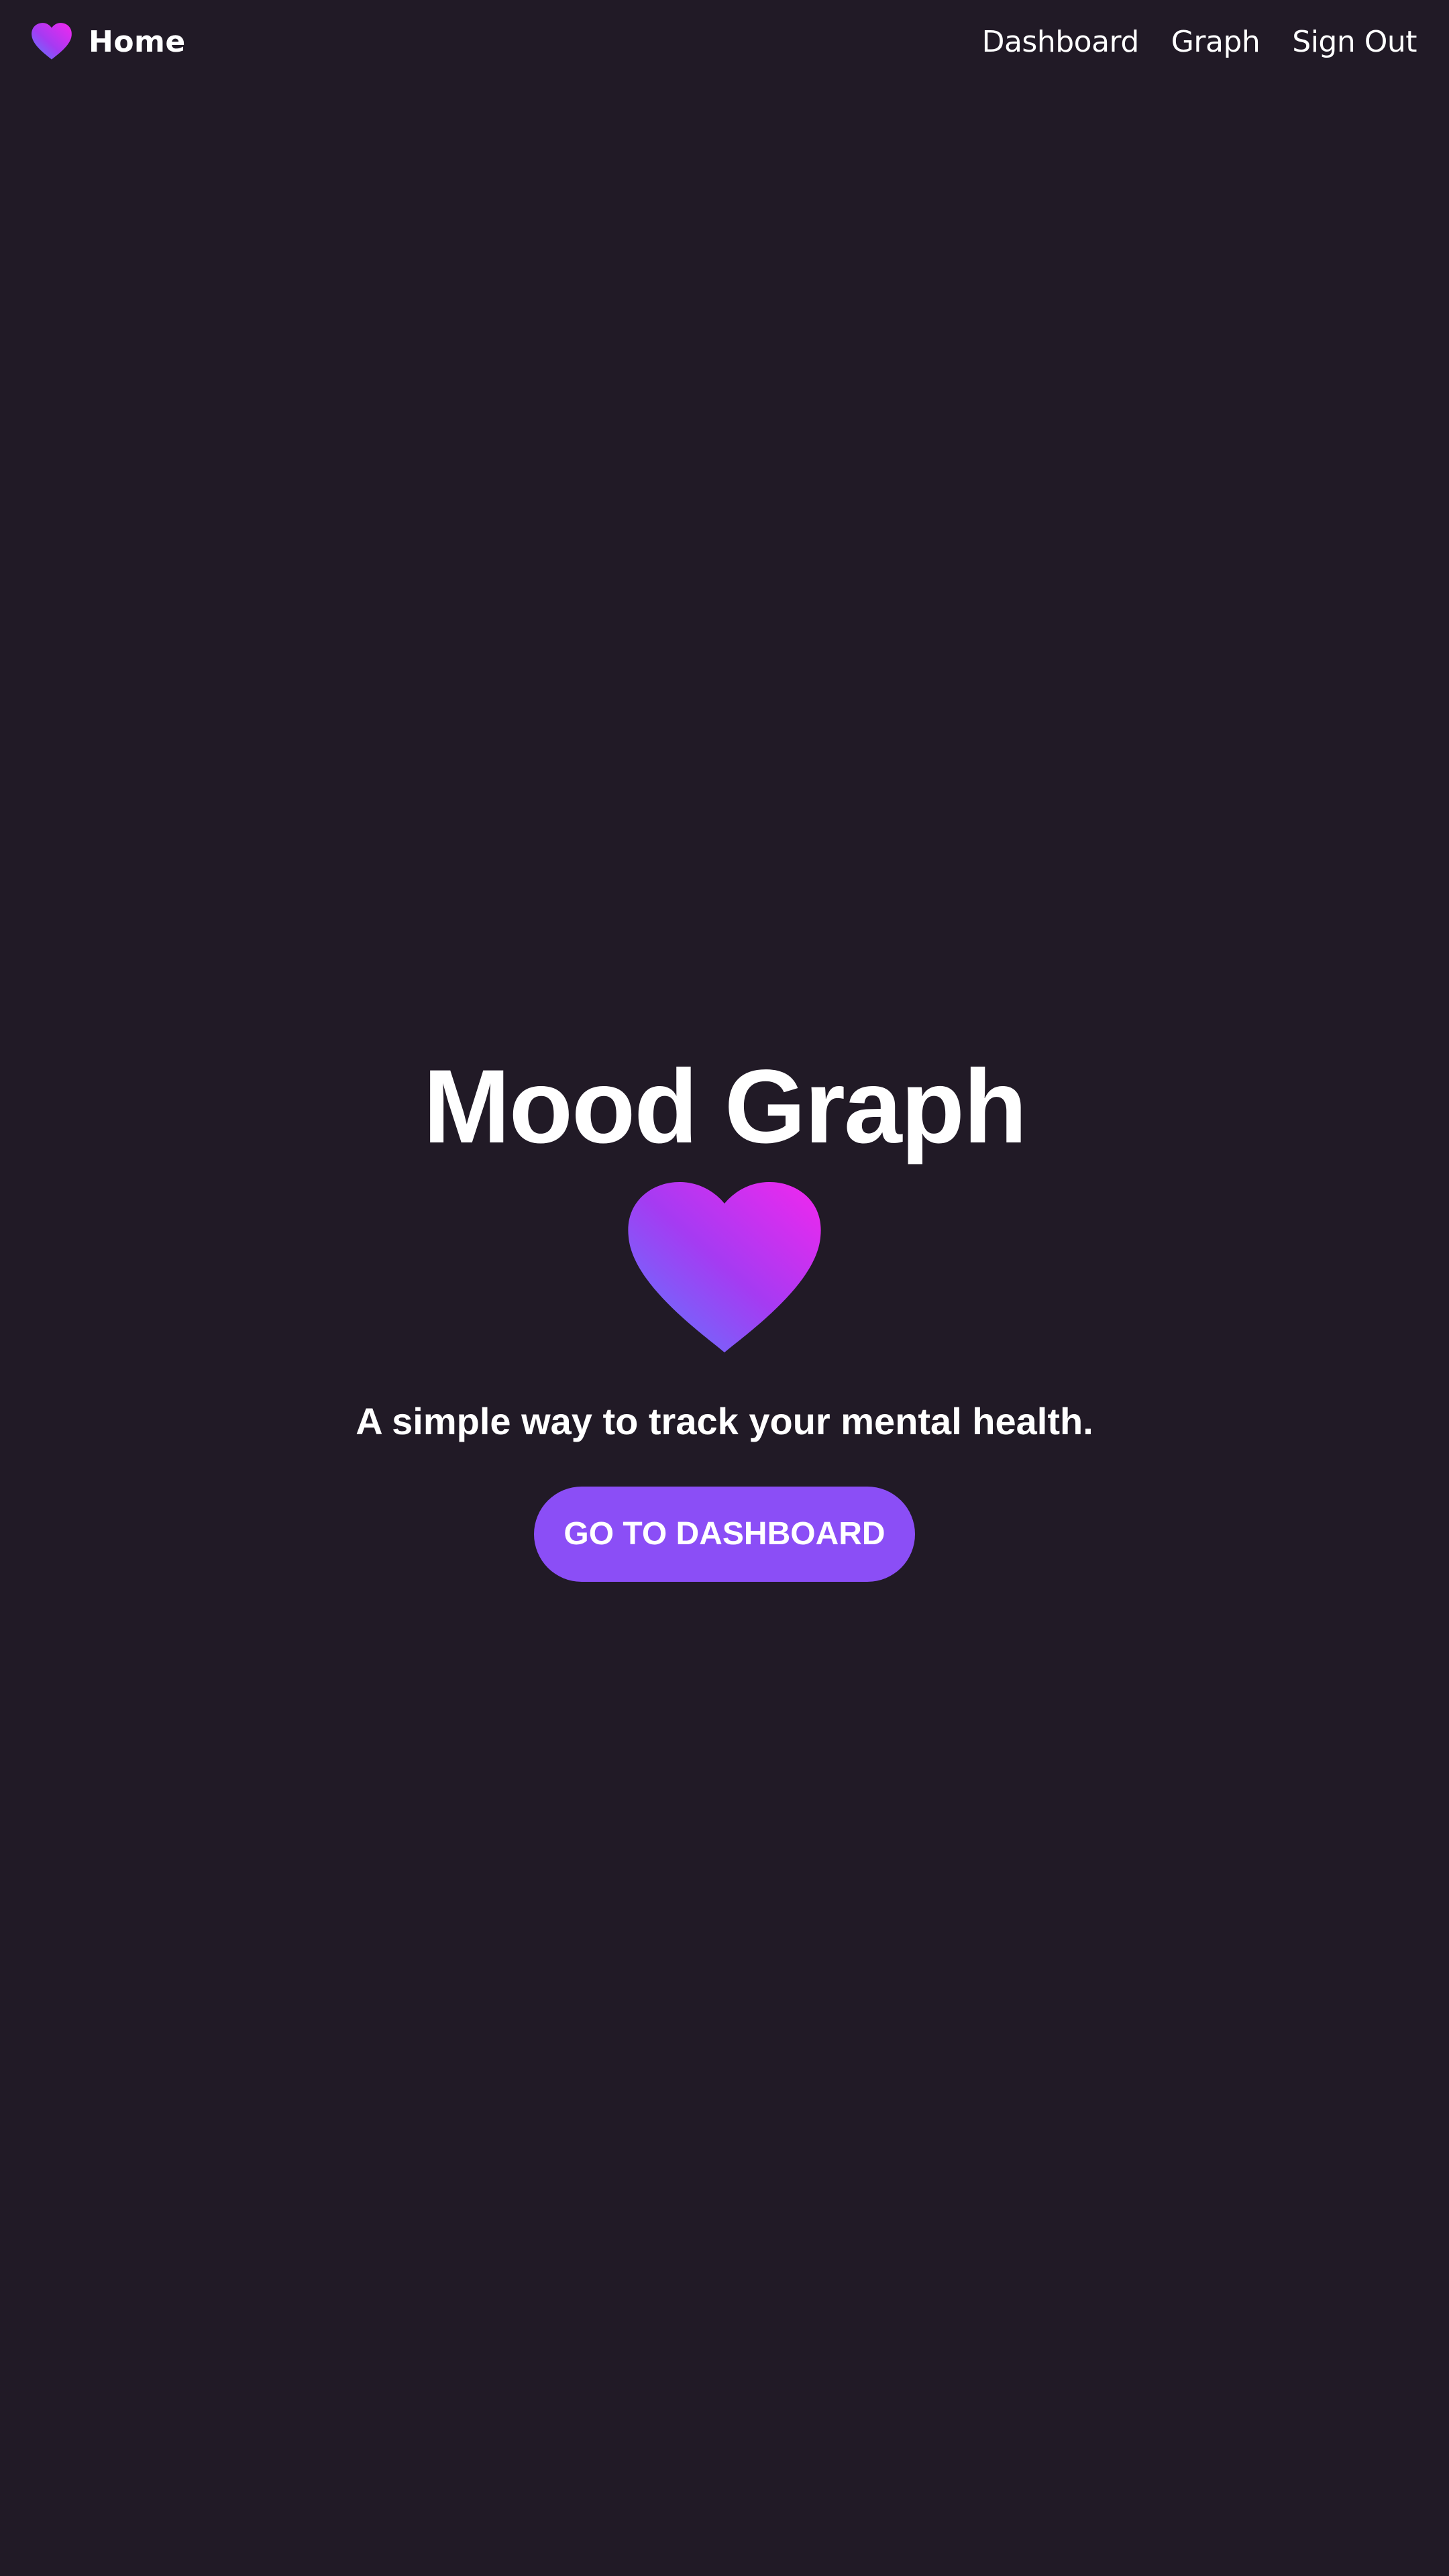  Describe the element at coordinates (1354, 42) in the screenshot. I see `nav-link-sign-out: Sign Out` at that location.